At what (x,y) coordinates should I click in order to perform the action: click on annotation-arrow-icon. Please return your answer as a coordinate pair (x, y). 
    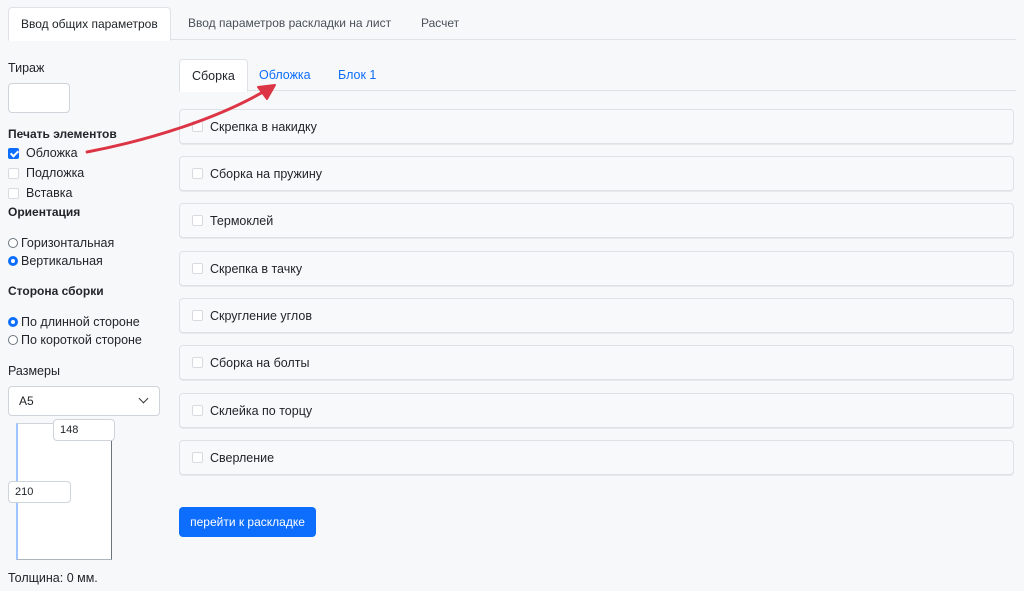
    Looking at the image, I should click on (180, 119).